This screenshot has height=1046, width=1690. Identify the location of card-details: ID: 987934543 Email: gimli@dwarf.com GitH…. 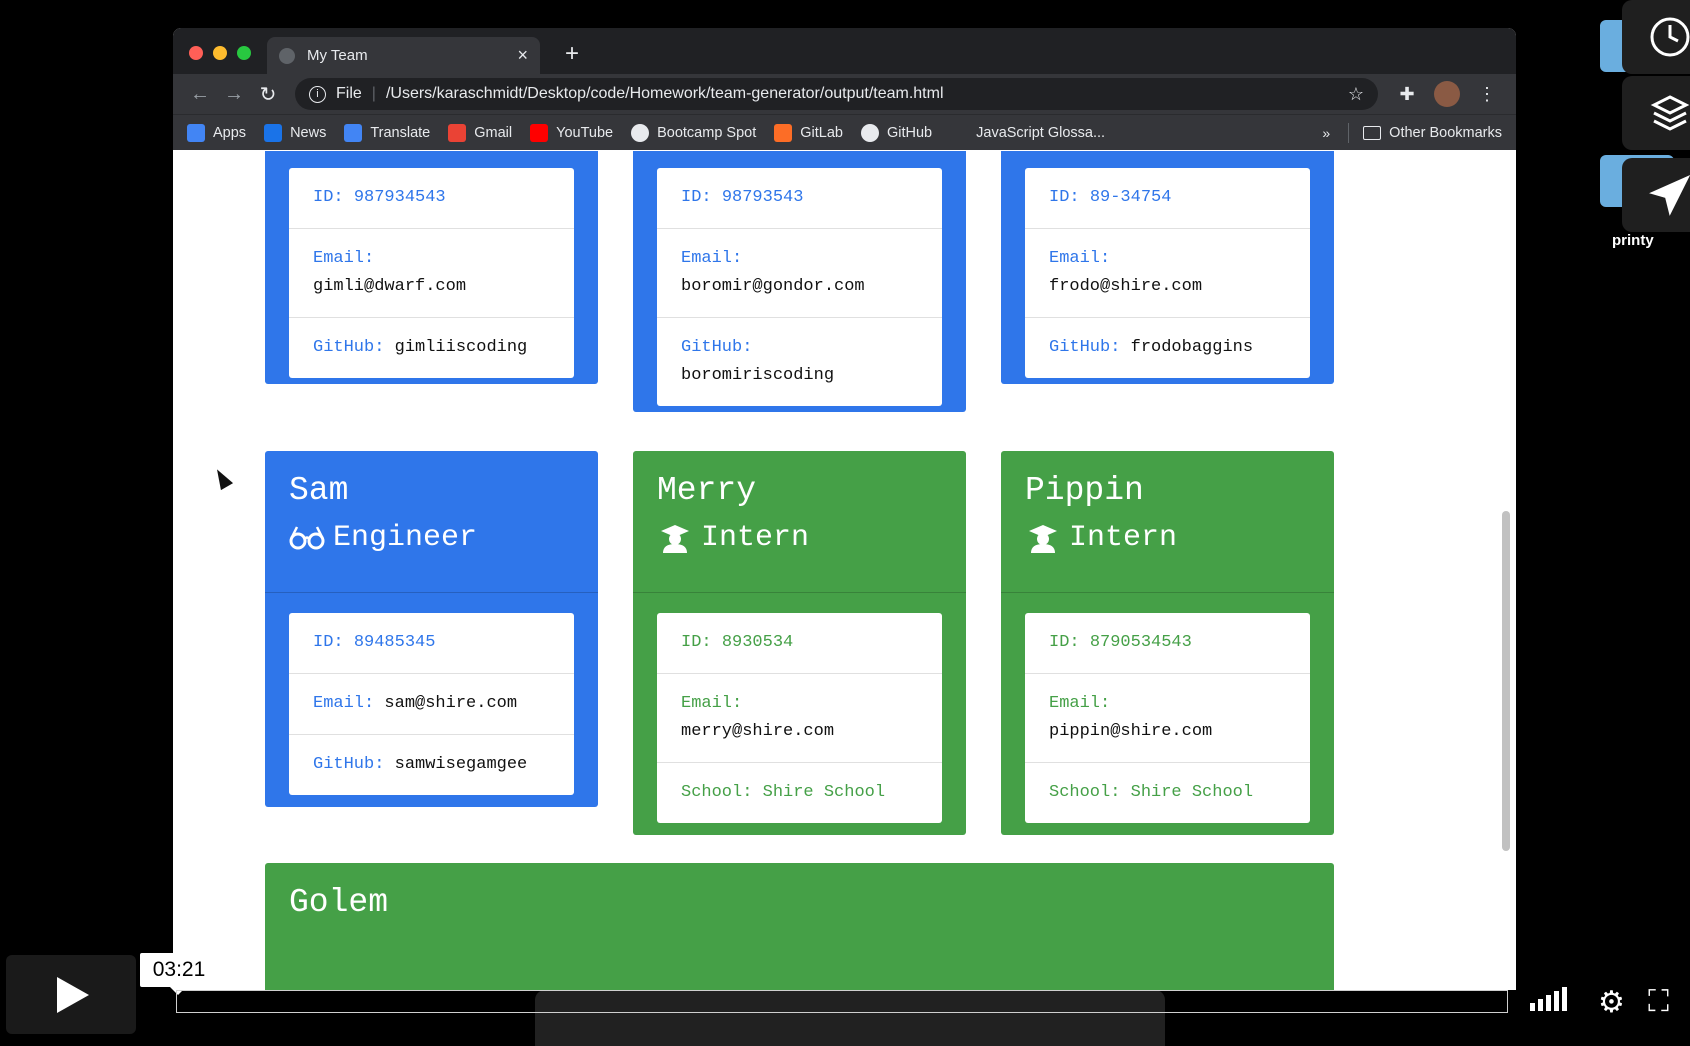
(431, 273).